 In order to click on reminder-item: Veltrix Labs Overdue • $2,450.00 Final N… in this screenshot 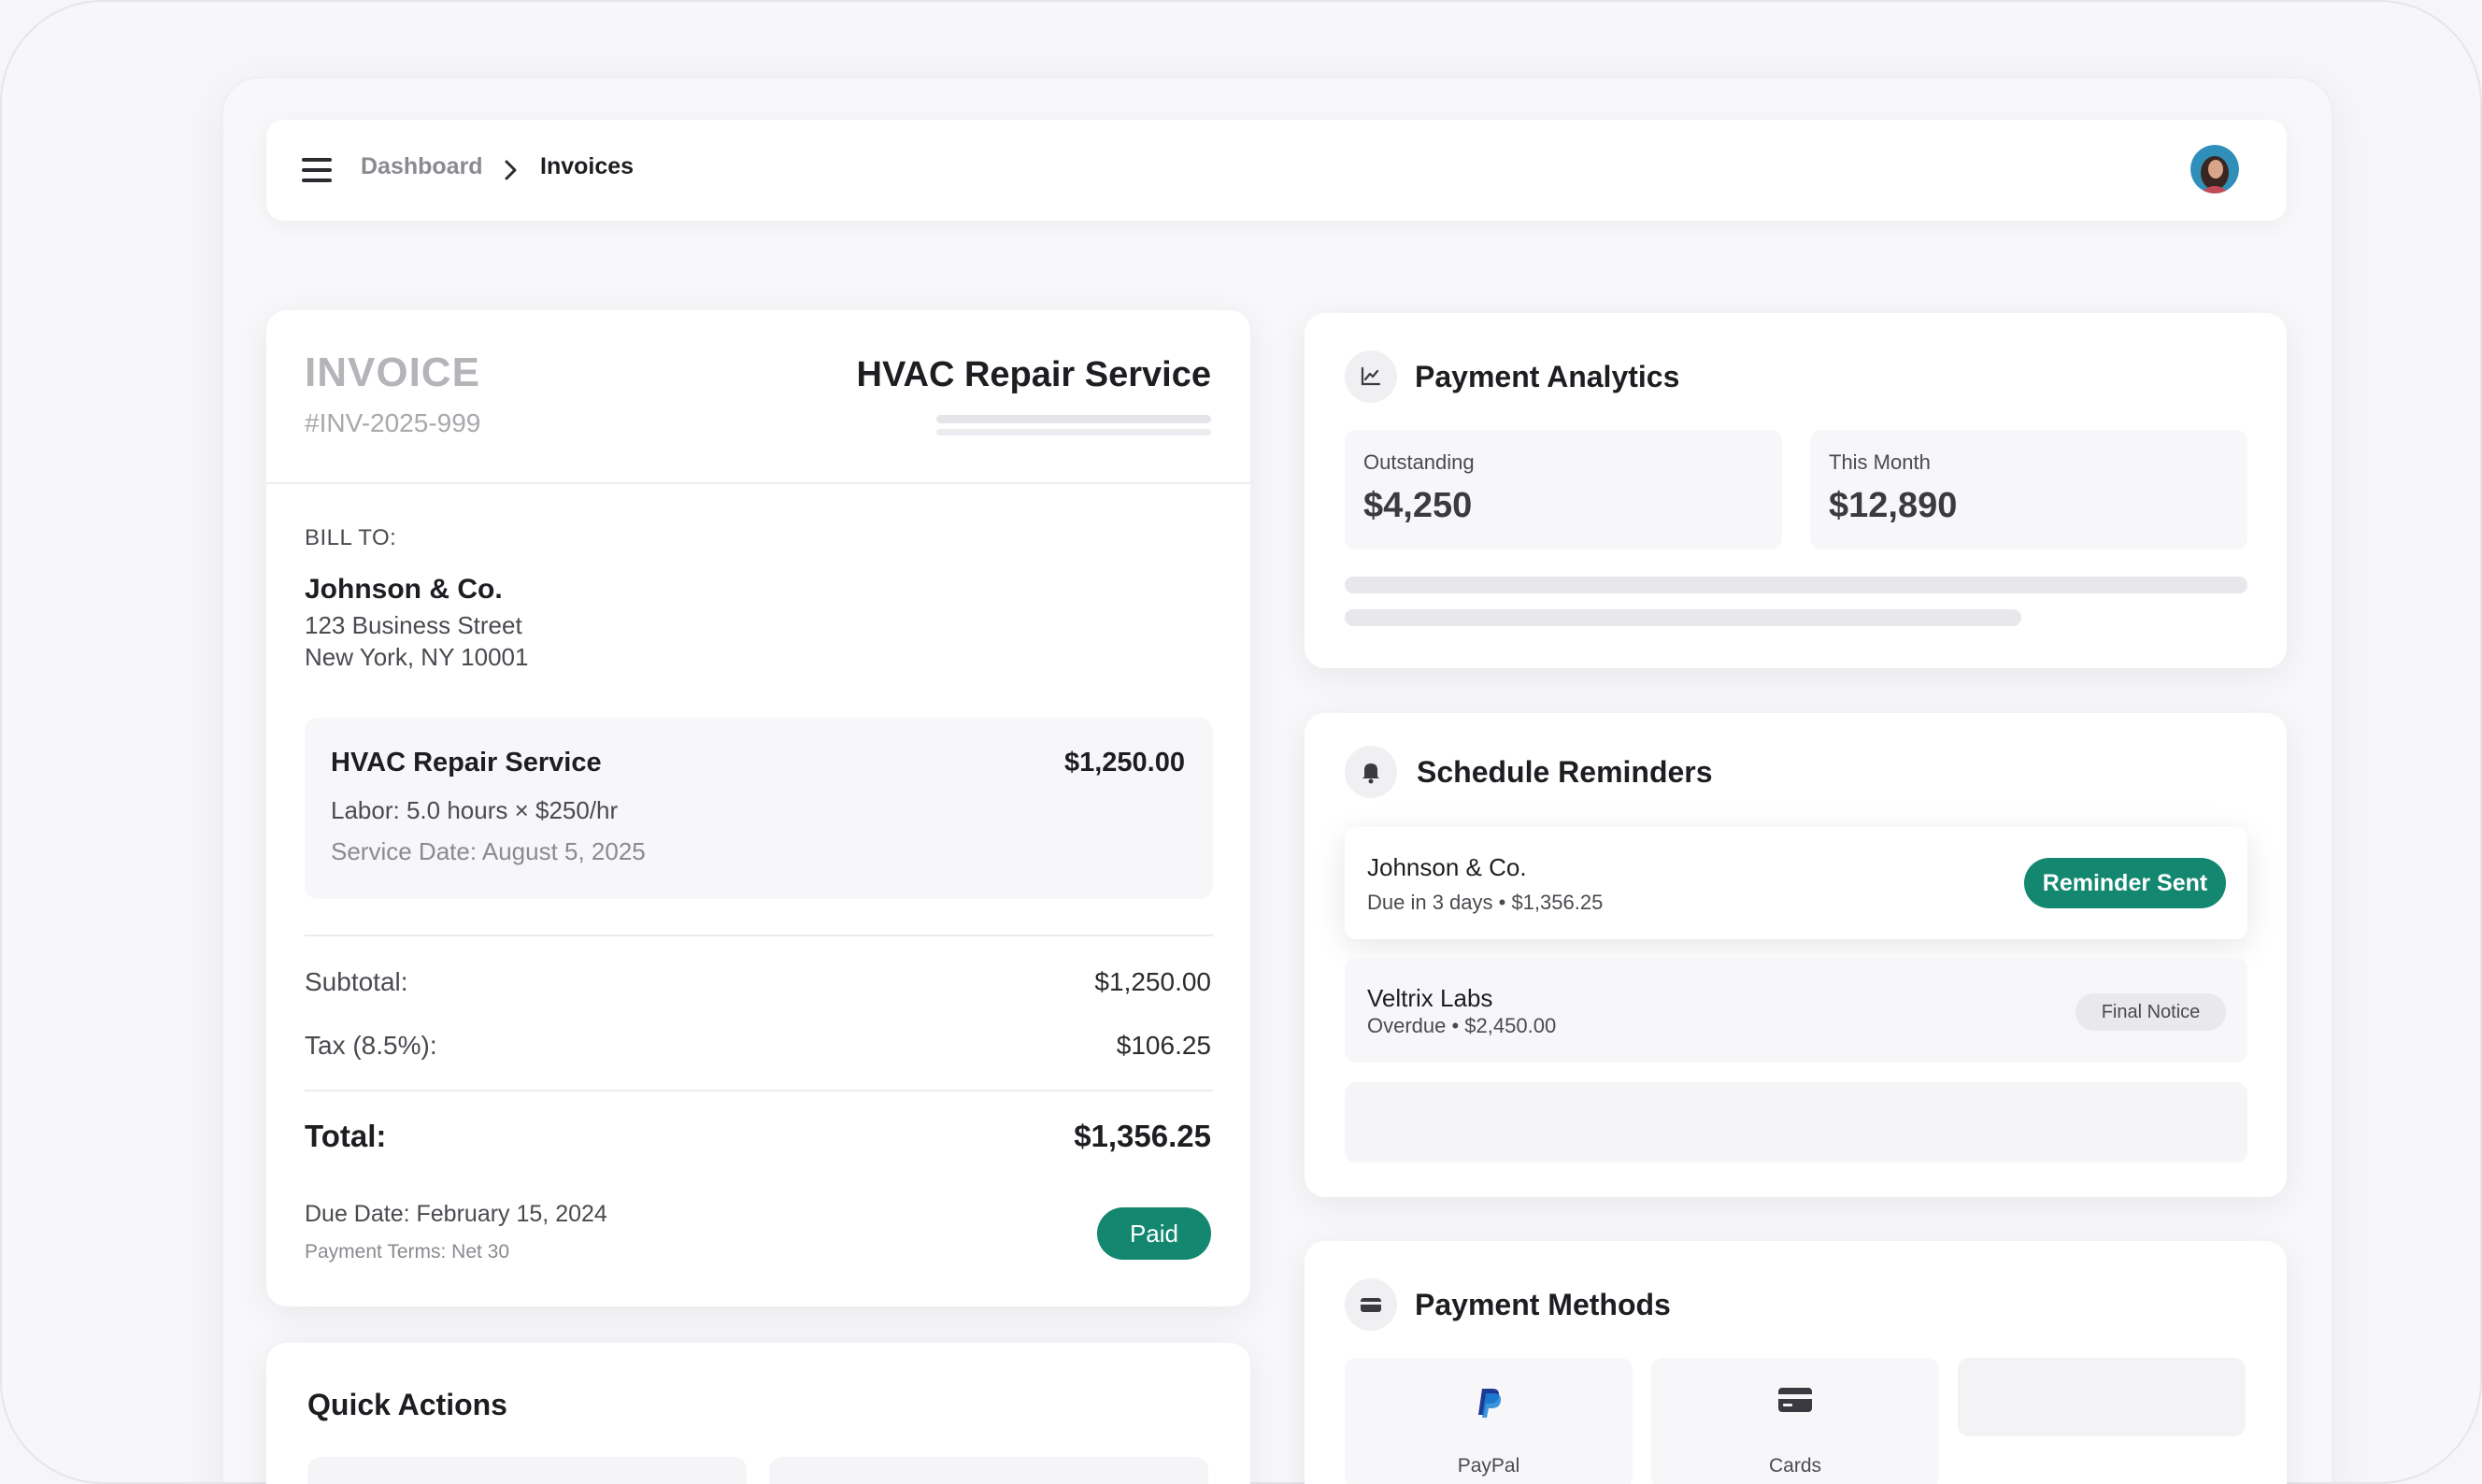, I will do `click(1796, 1010)`.